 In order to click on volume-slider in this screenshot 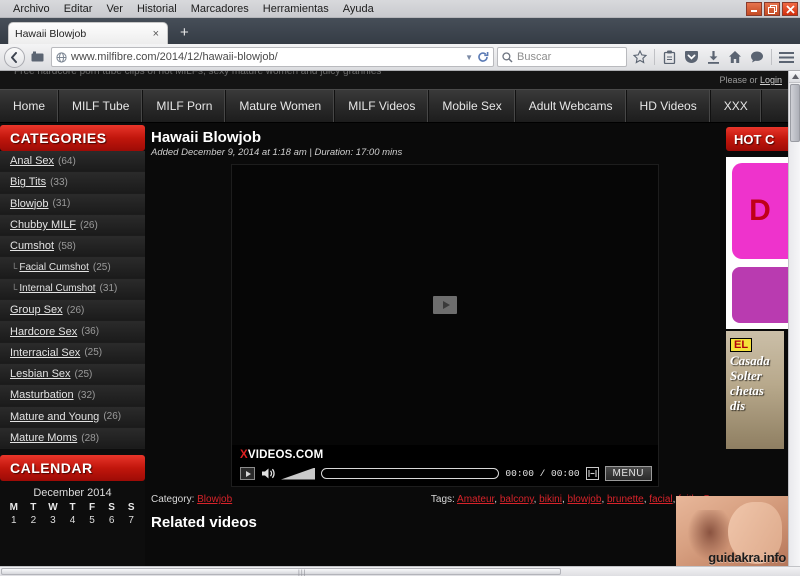, I will do `click(298, 473)`.